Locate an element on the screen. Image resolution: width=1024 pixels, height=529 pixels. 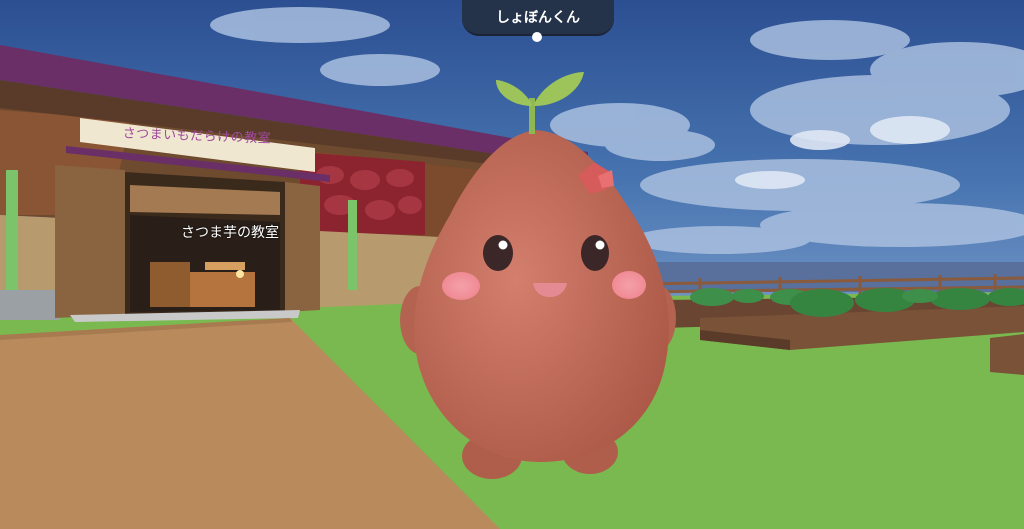
player-nameplate: しょぼんくん is located at coordinates (538, 18).